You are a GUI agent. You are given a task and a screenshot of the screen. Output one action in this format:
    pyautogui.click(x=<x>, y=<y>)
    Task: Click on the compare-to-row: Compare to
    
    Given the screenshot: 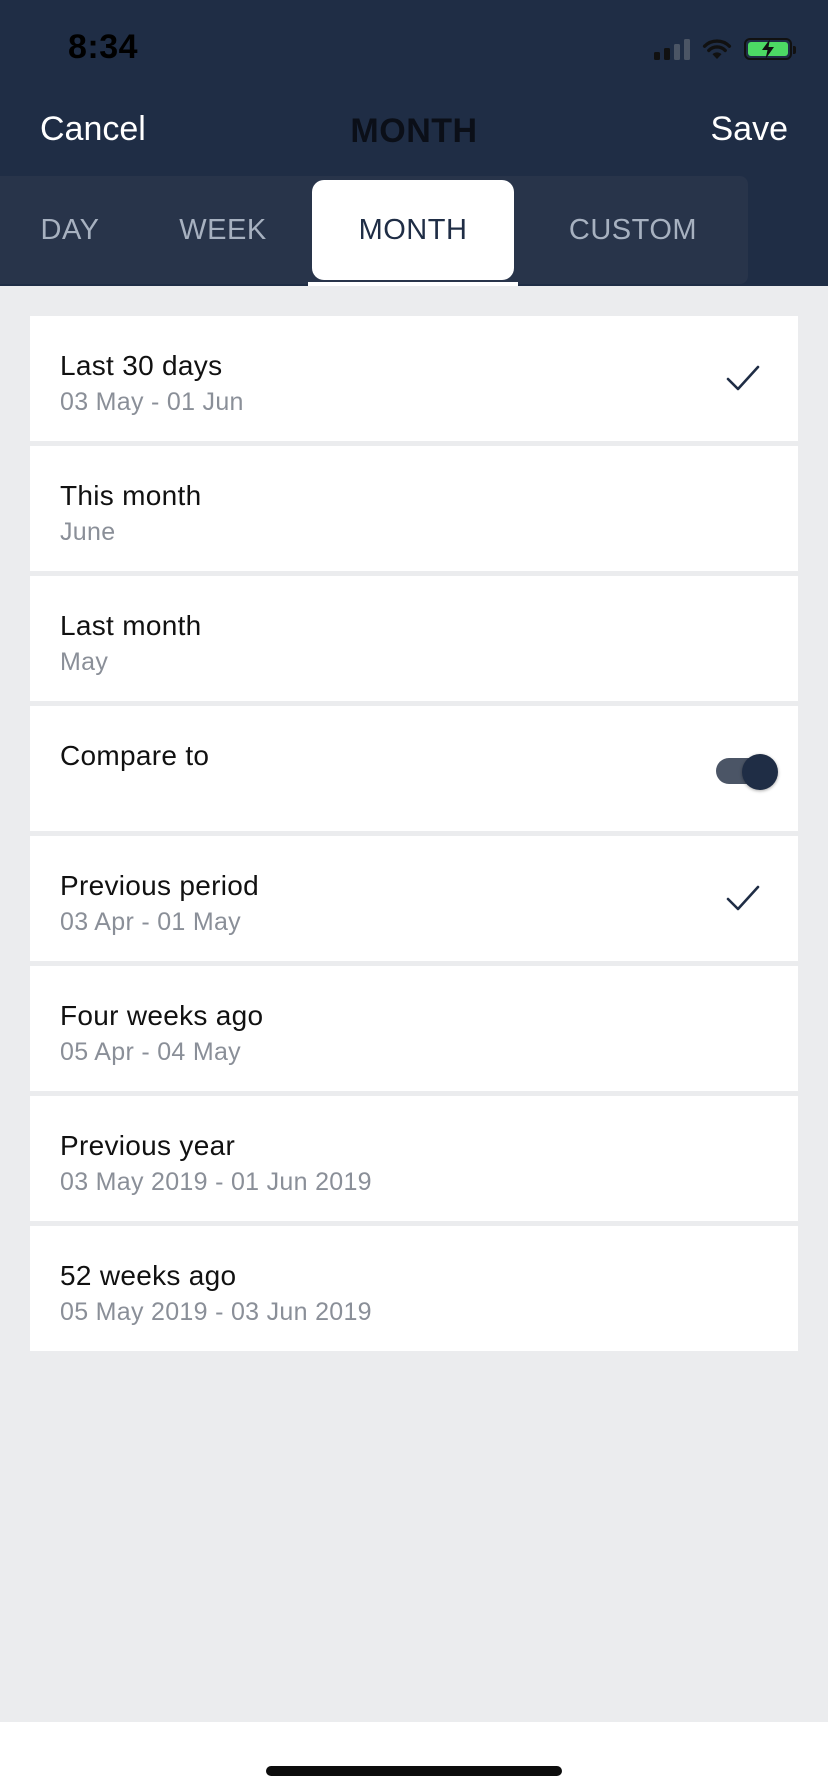 What is the action you would take?
    pyautogui.click(x=414, y=768)
    